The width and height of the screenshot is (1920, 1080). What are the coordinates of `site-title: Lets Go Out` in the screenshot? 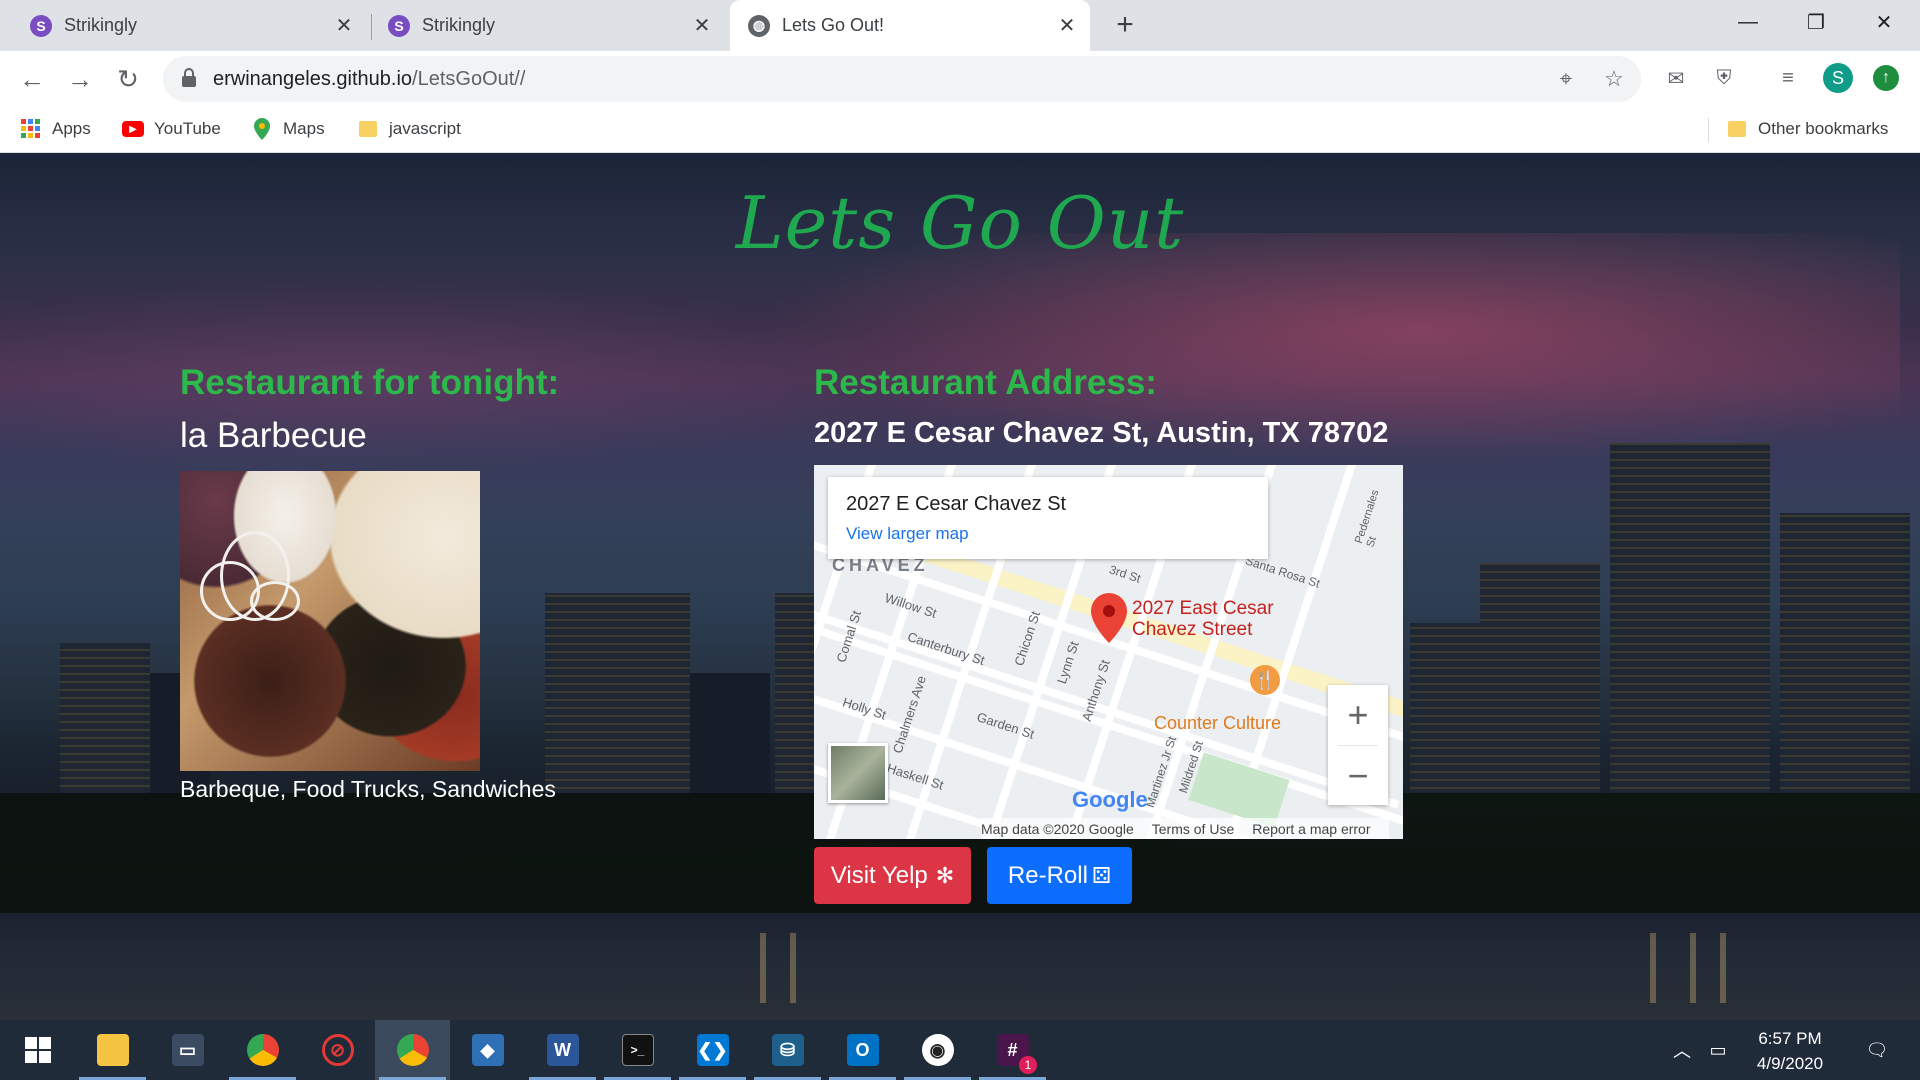 It's located at (960, 223).